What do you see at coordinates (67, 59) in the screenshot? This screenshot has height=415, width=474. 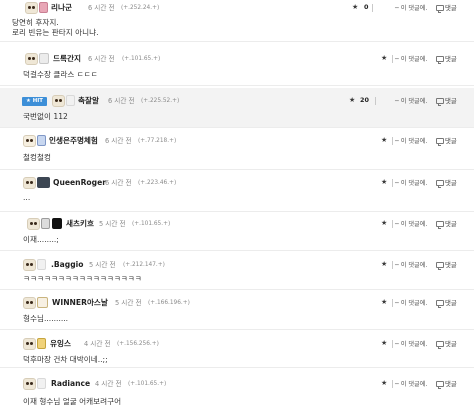 I see `nickname: 드록간지` at bounding box center [67, 59].